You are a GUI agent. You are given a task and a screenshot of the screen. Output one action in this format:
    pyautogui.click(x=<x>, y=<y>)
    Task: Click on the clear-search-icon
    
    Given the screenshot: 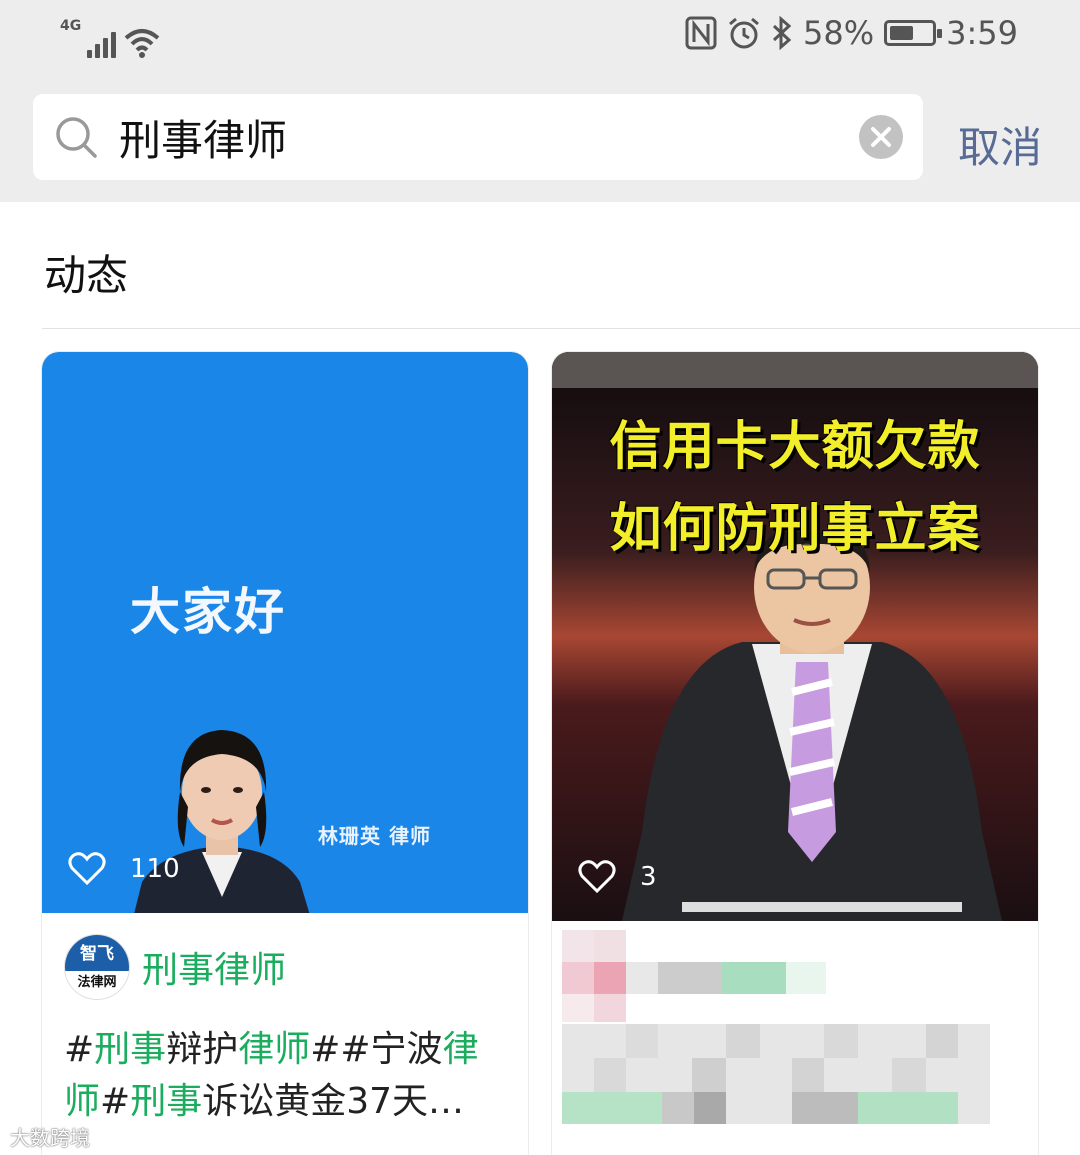 What is the action you would take?
    pyautogui.click(x=881, y=137)
    